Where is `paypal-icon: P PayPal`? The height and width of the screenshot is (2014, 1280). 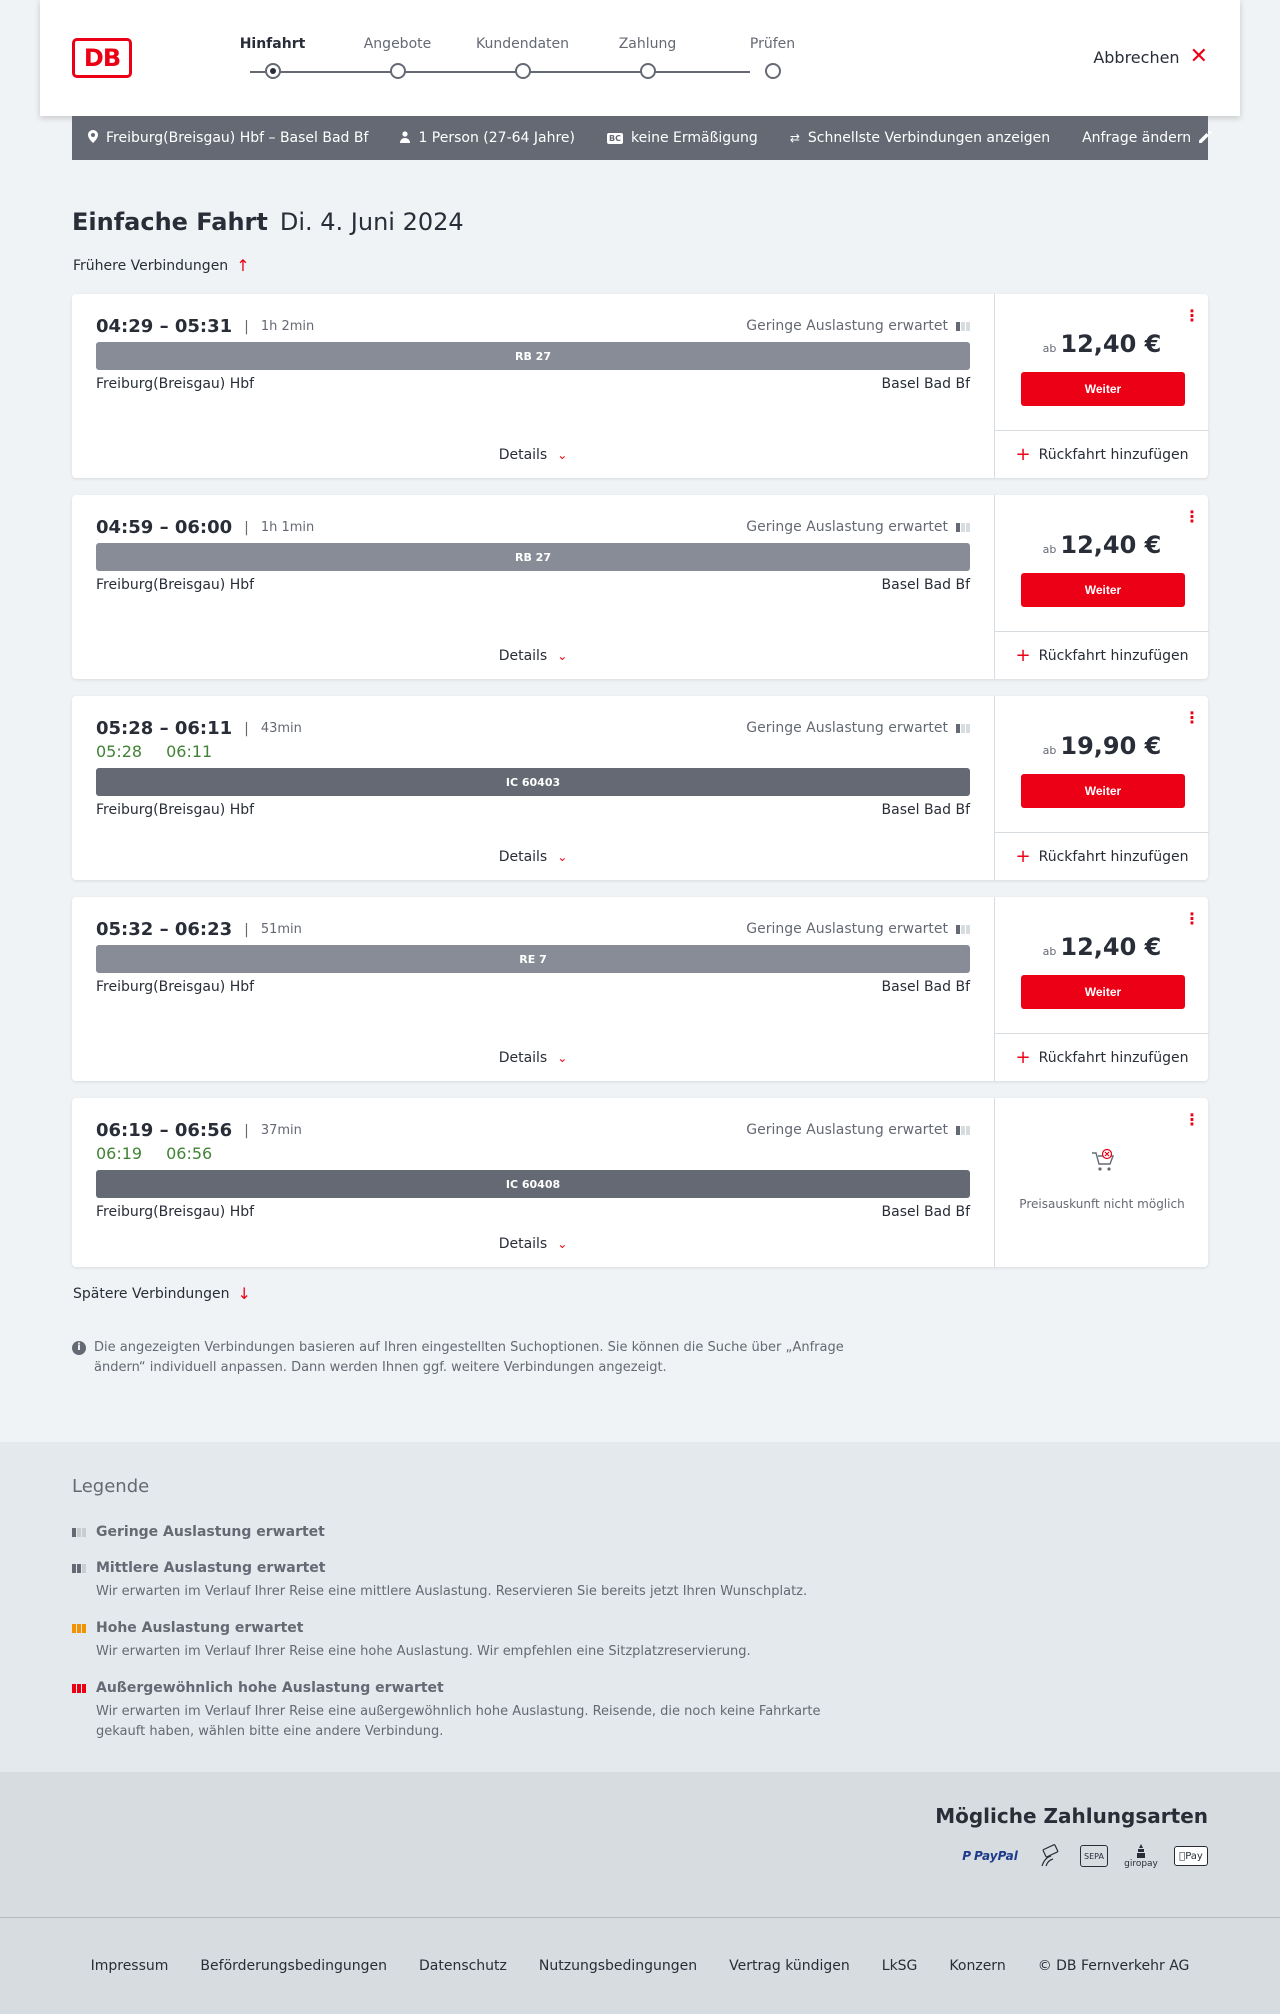
paypal-icon: P PayPal is located at coordinates (990, 1856).